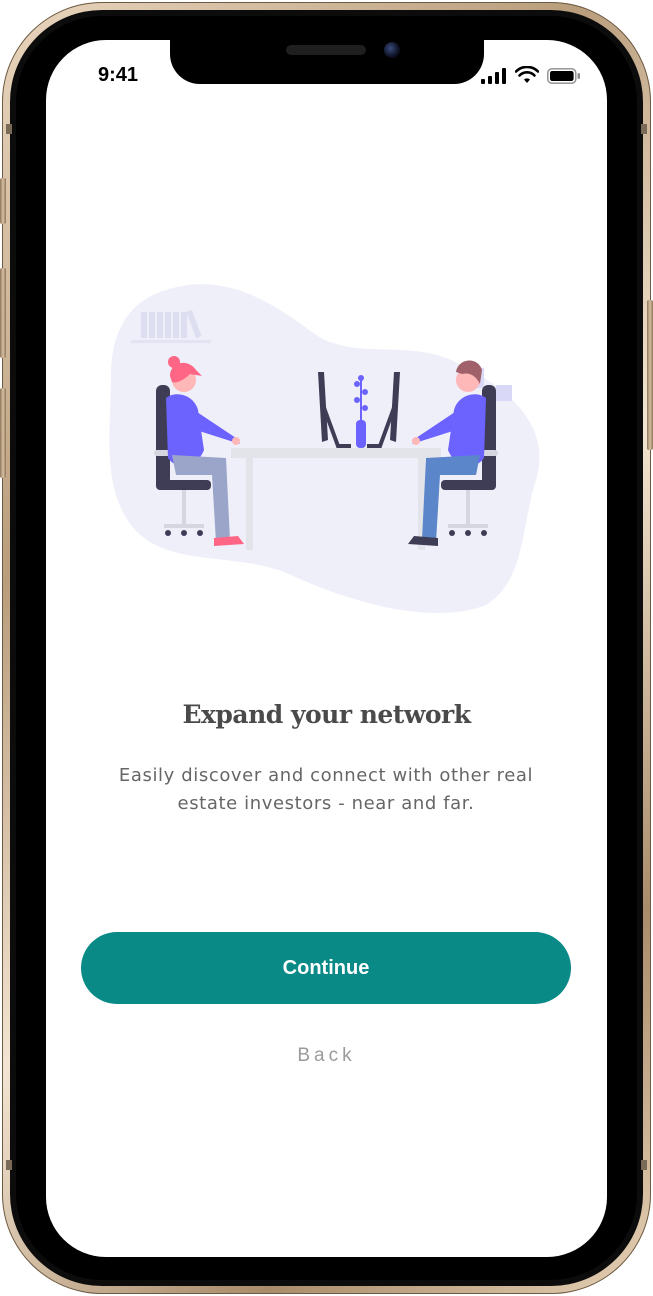  Describe the element at coordinates (326, 968) in the screenshot. I see `continue-button: Continue` at that location.